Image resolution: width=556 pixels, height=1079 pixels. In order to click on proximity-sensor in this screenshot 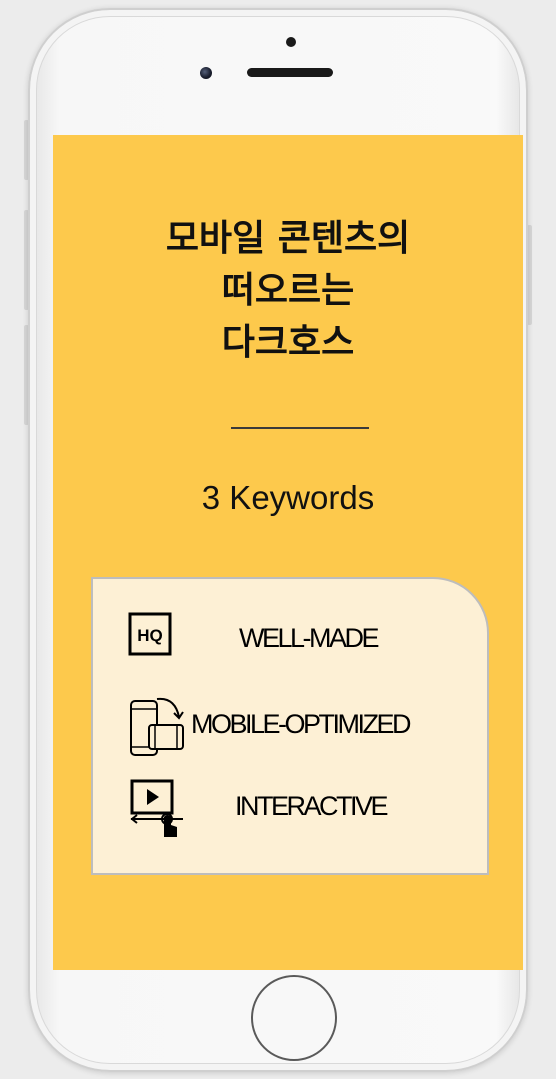, I will do `click(291, 42)`.